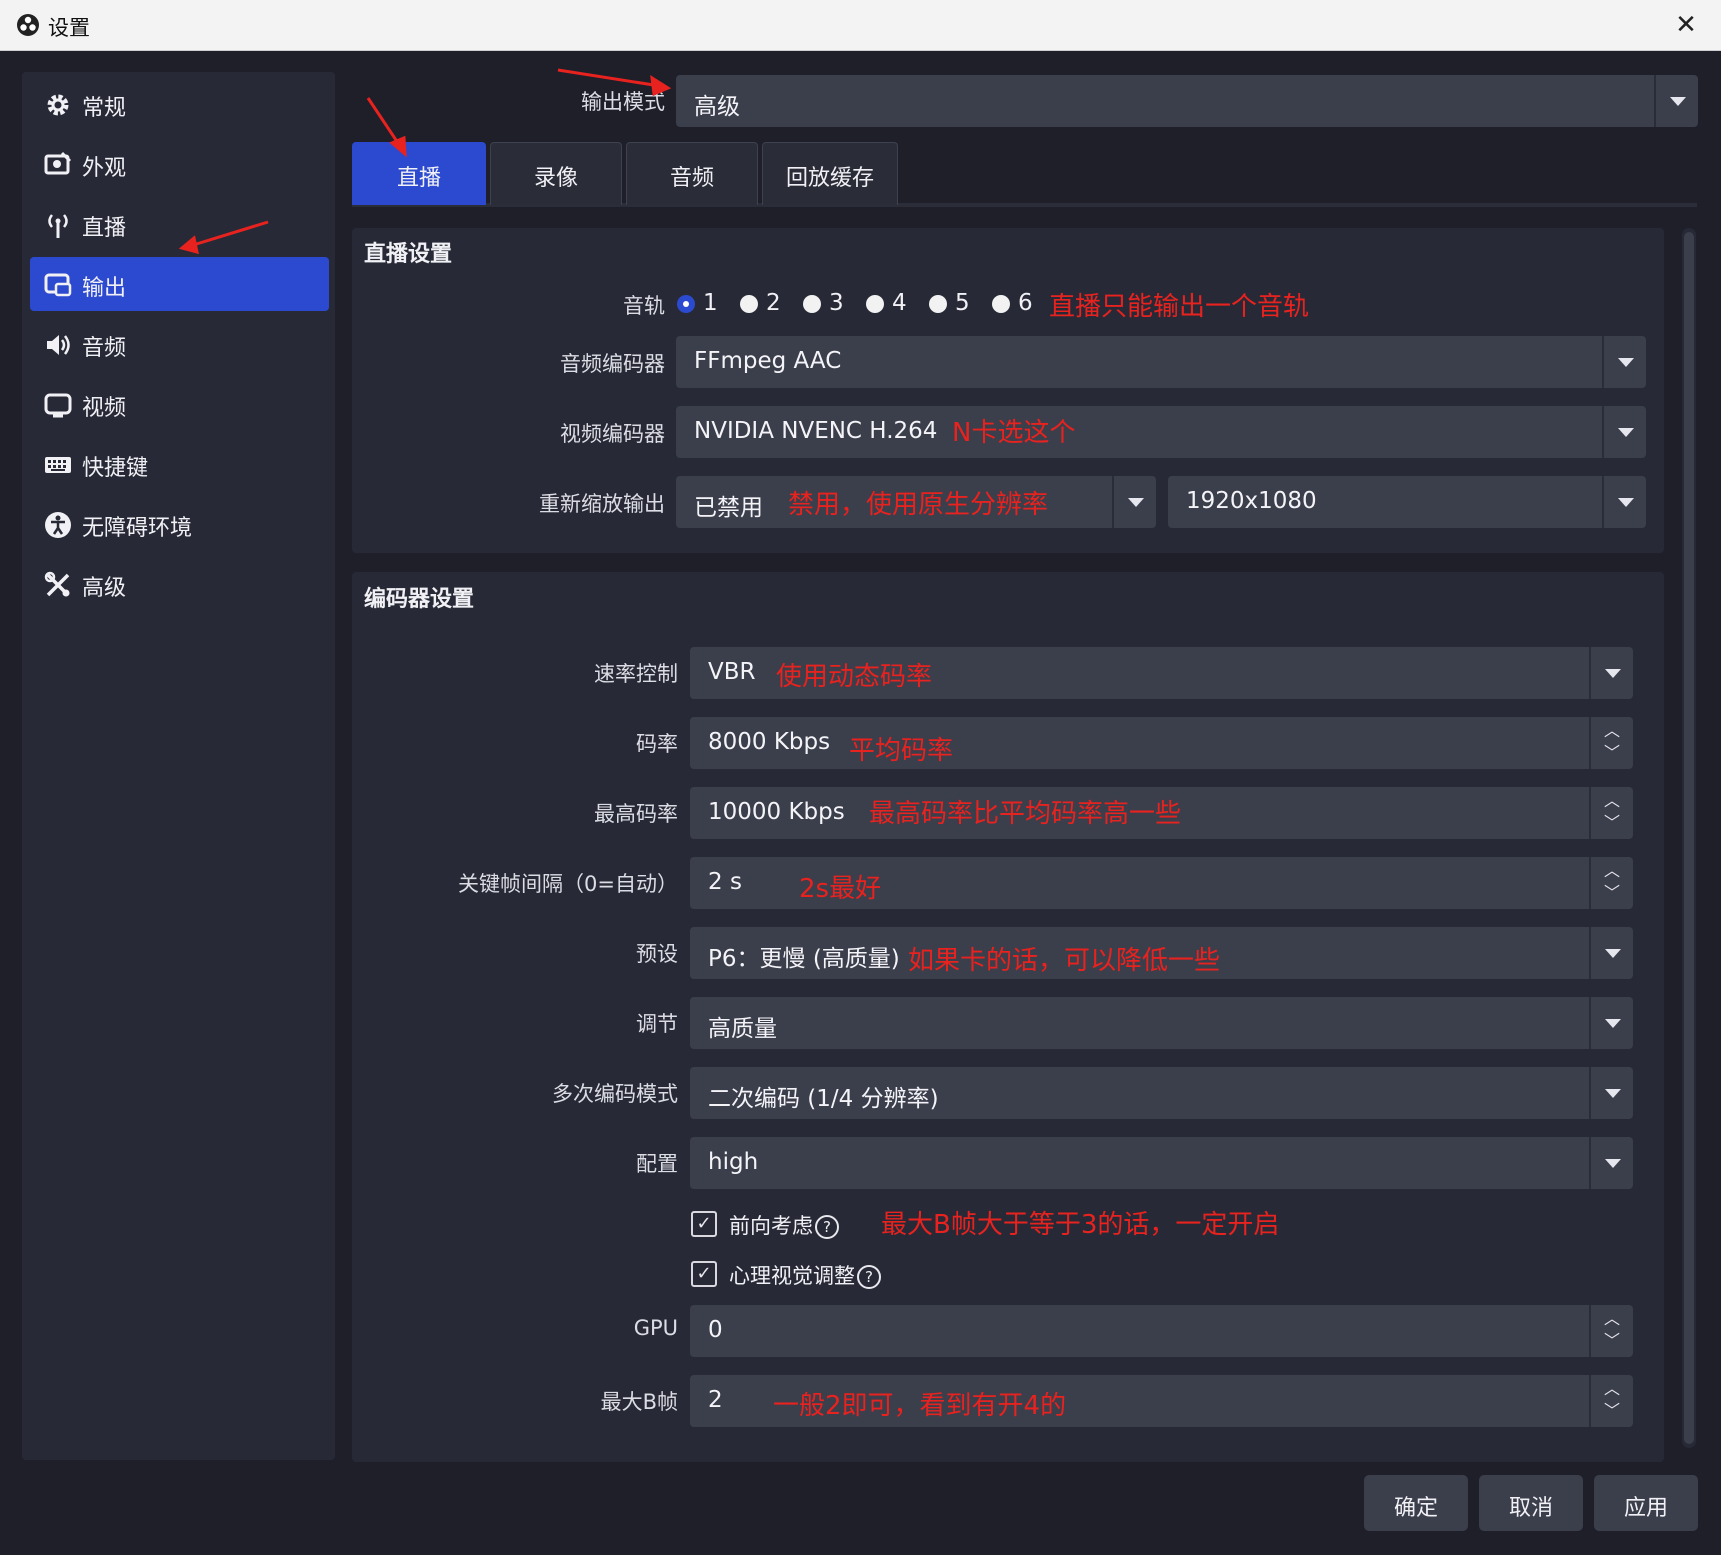 The width and height of the screenshot is (1721, 1555). What do you see at coordinates (805, 1275) in the screenshot?
I see `psycho-visual-label: 心理视觉调整?` at bounding box center [805, 1275].